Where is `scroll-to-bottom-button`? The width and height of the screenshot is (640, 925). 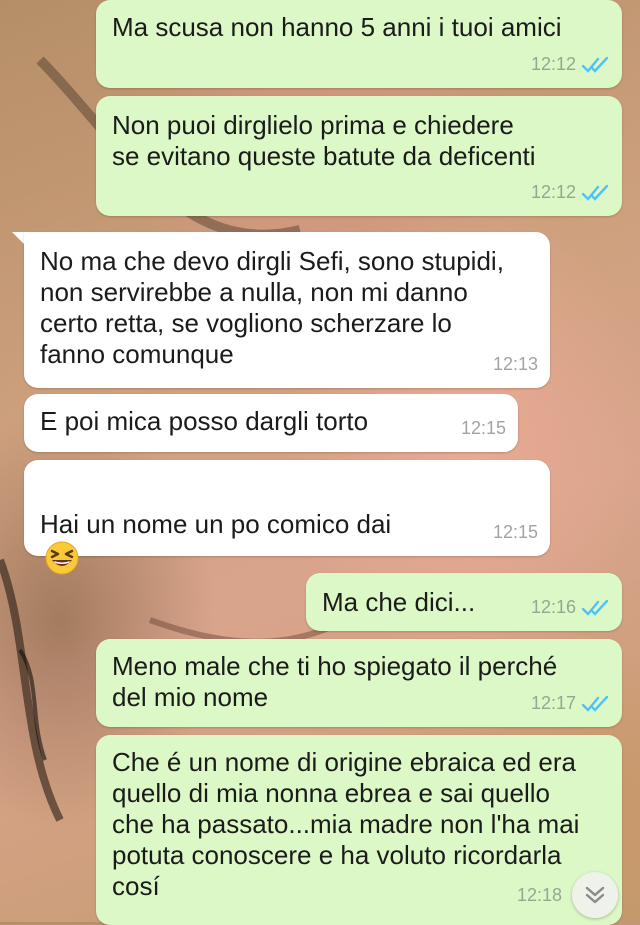 scroll-to-bottom-button is located at coordinates (595, 895).